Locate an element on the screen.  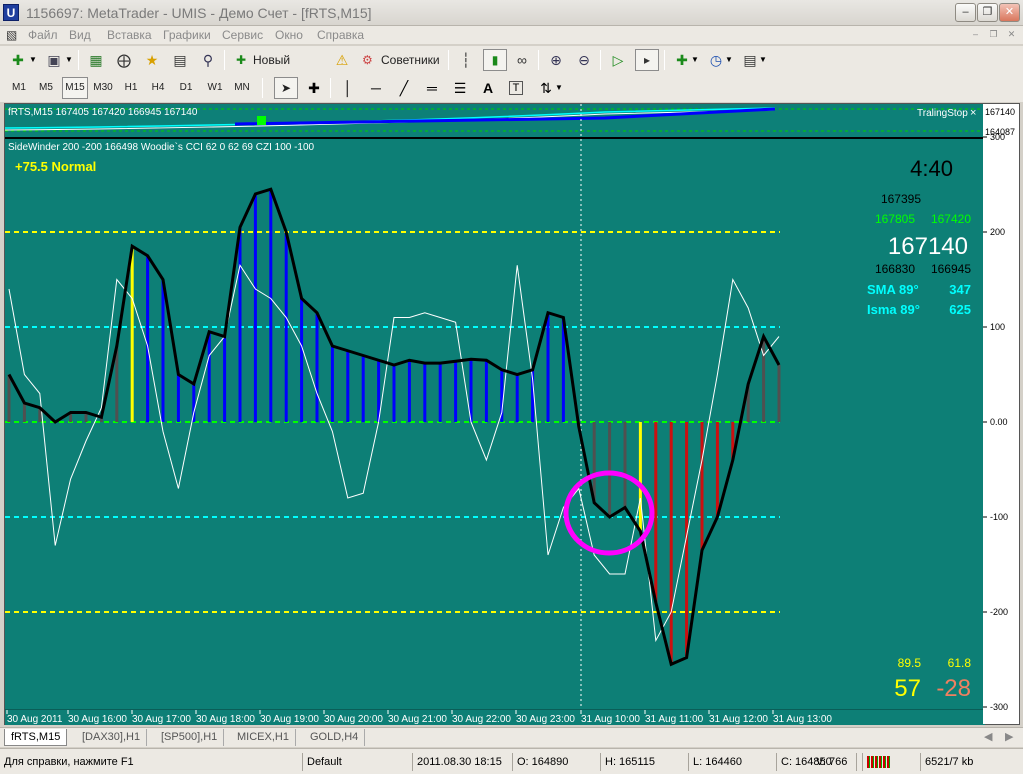
experts-button: ⚙ Советники is located at coordinates (400, 60).